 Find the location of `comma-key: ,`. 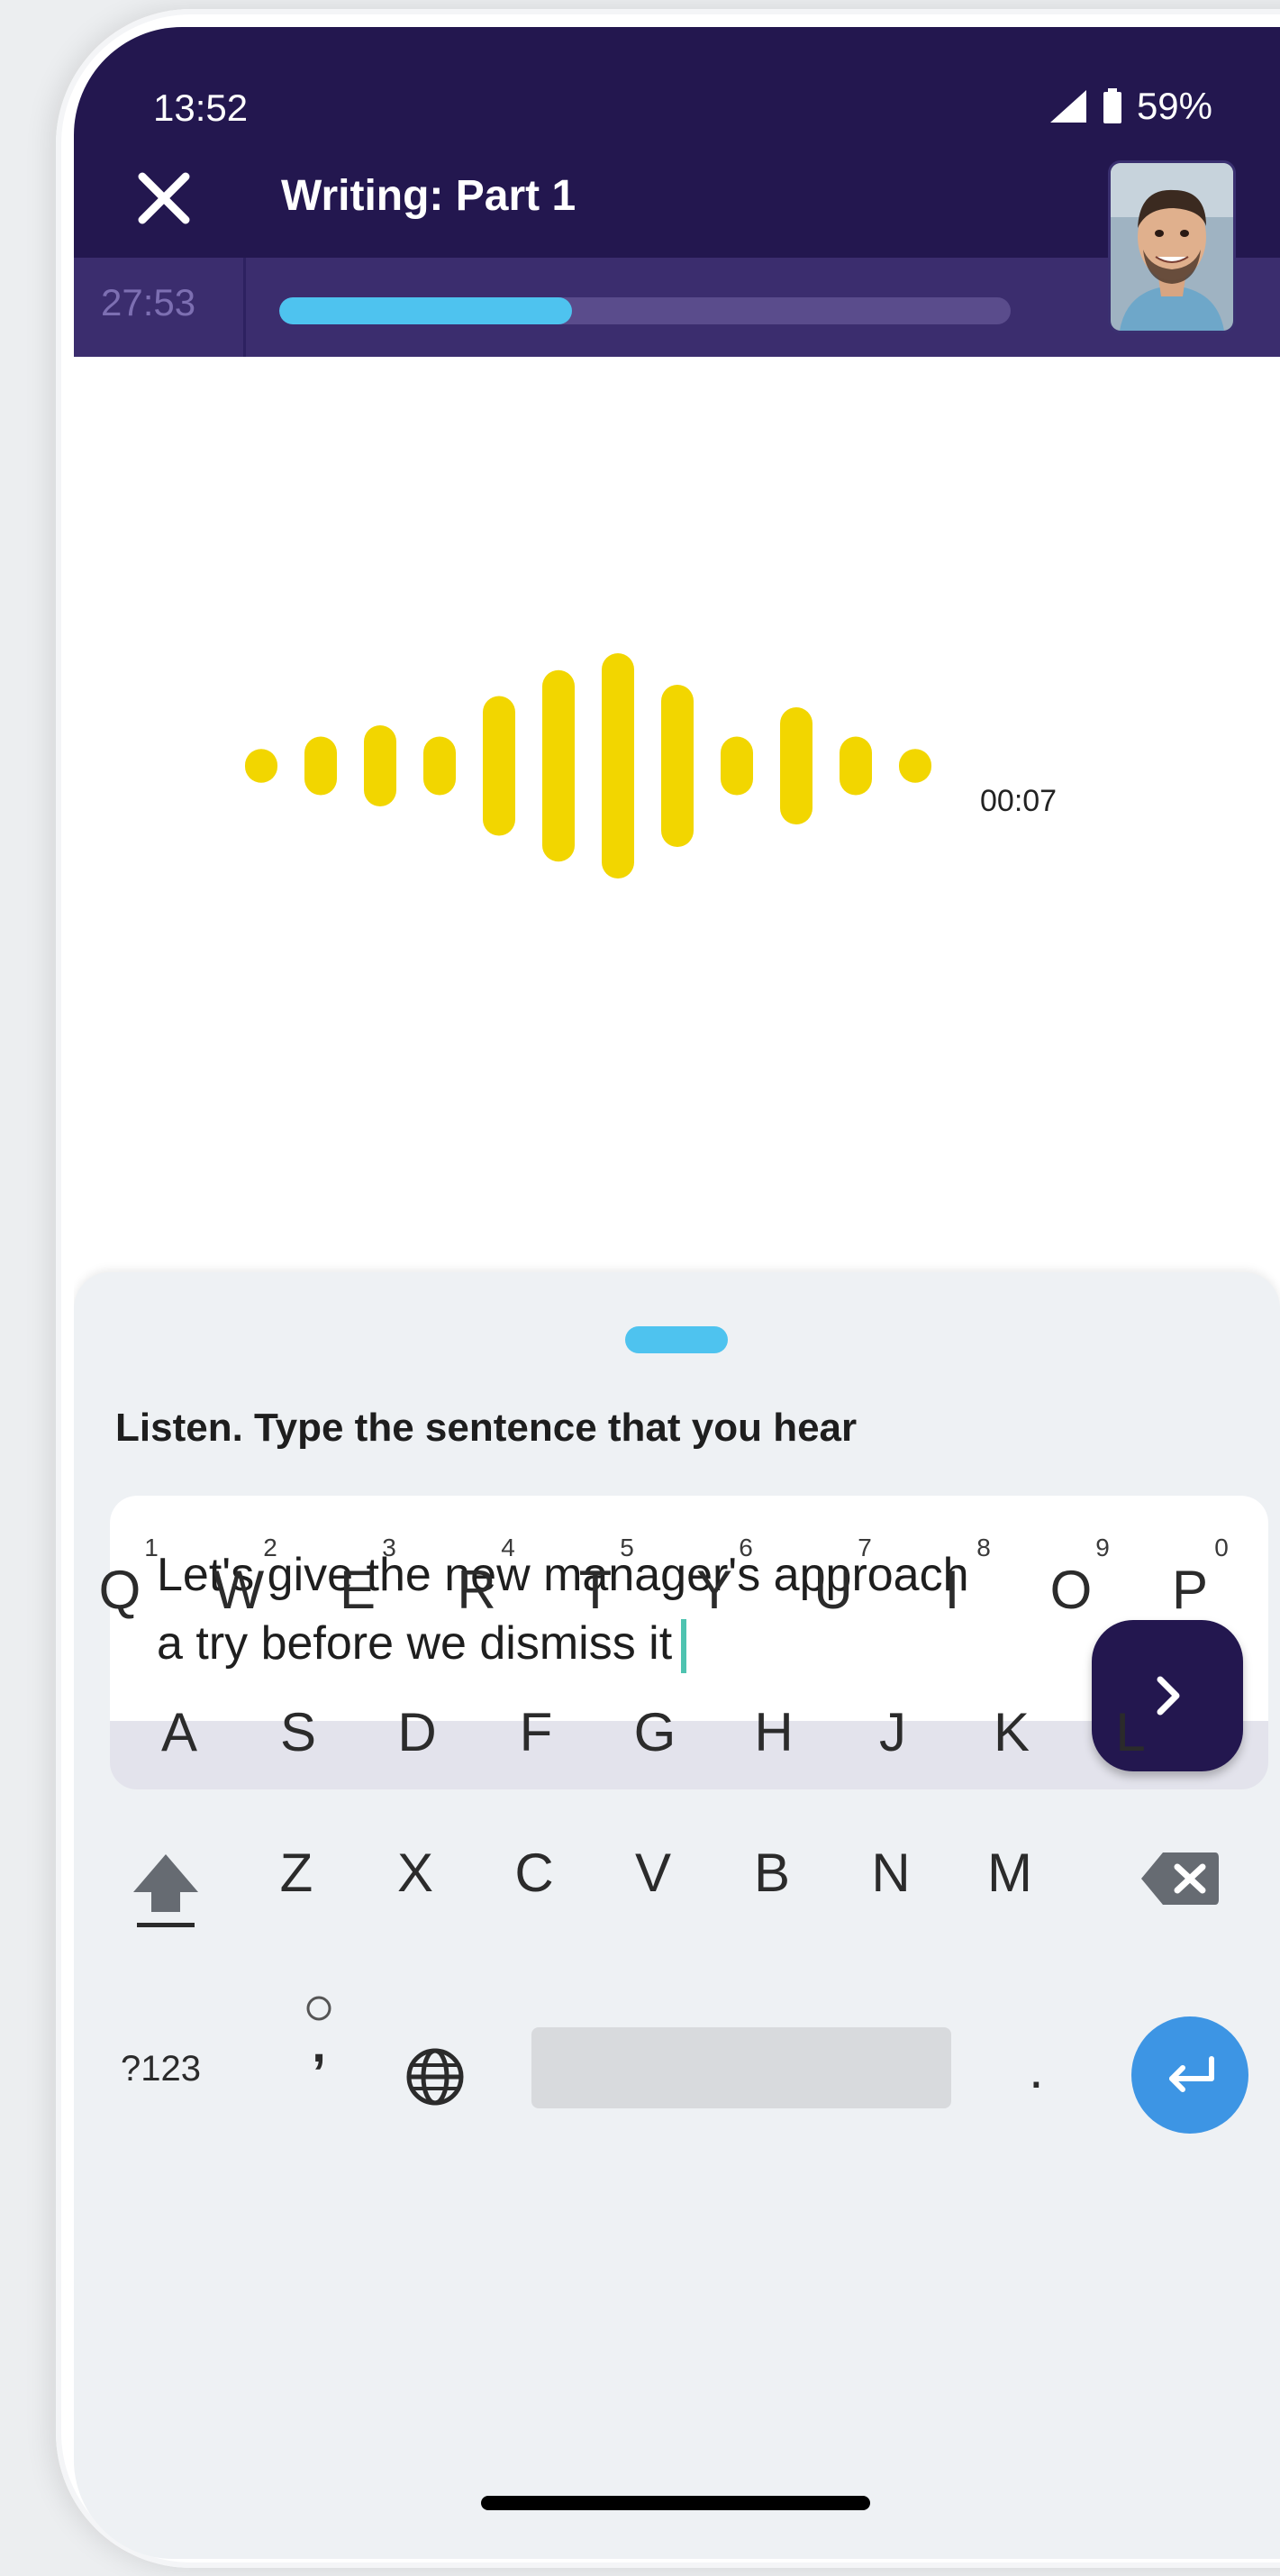

comma-key: , is located at coordinates (319, 2040).